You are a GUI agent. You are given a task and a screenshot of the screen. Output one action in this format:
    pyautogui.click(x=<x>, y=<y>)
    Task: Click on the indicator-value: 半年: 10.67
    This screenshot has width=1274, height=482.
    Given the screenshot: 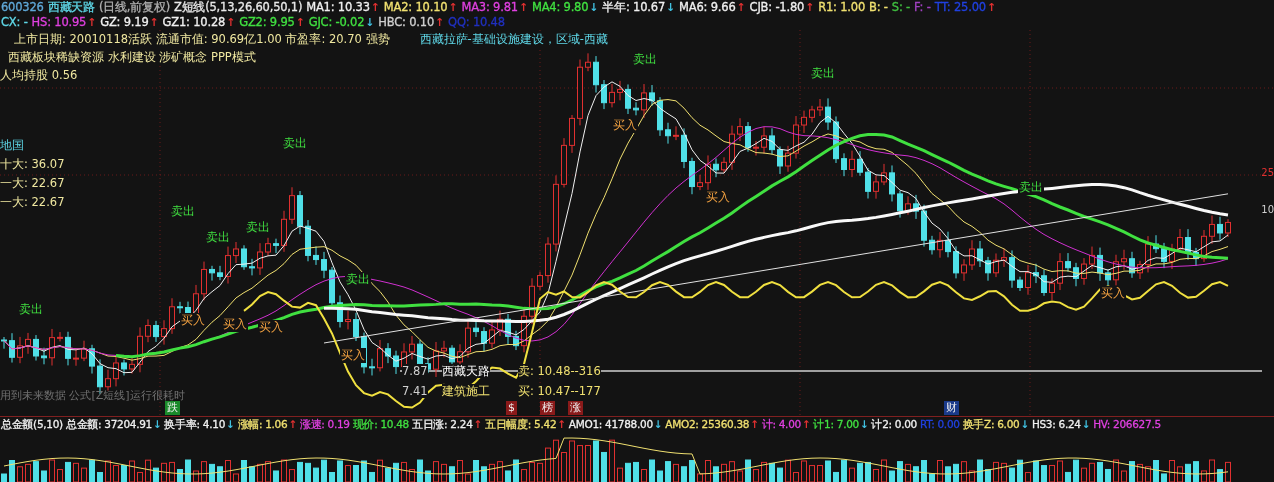 What is the action you would take?
    pyautogui.click(x=634, y=7)
    